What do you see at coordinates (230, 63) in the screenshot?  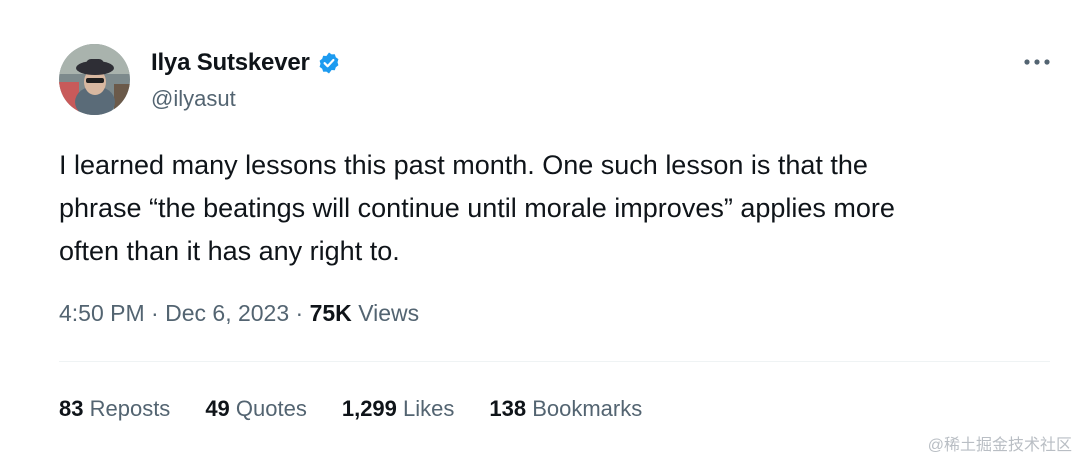 I see `author-display-name: Ilya Sutskever` at bounding box center [230, 63].